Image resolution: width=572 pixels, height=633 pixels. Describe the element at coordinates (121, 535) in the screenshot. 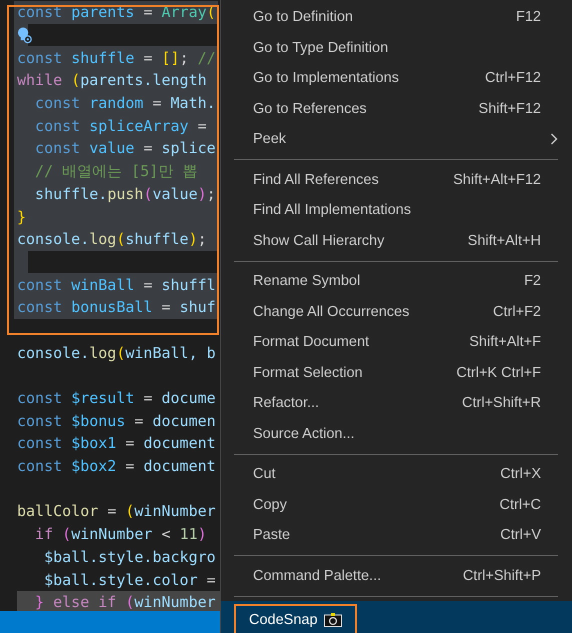

I see `code-line: if (winNumber < 11)` at that location.